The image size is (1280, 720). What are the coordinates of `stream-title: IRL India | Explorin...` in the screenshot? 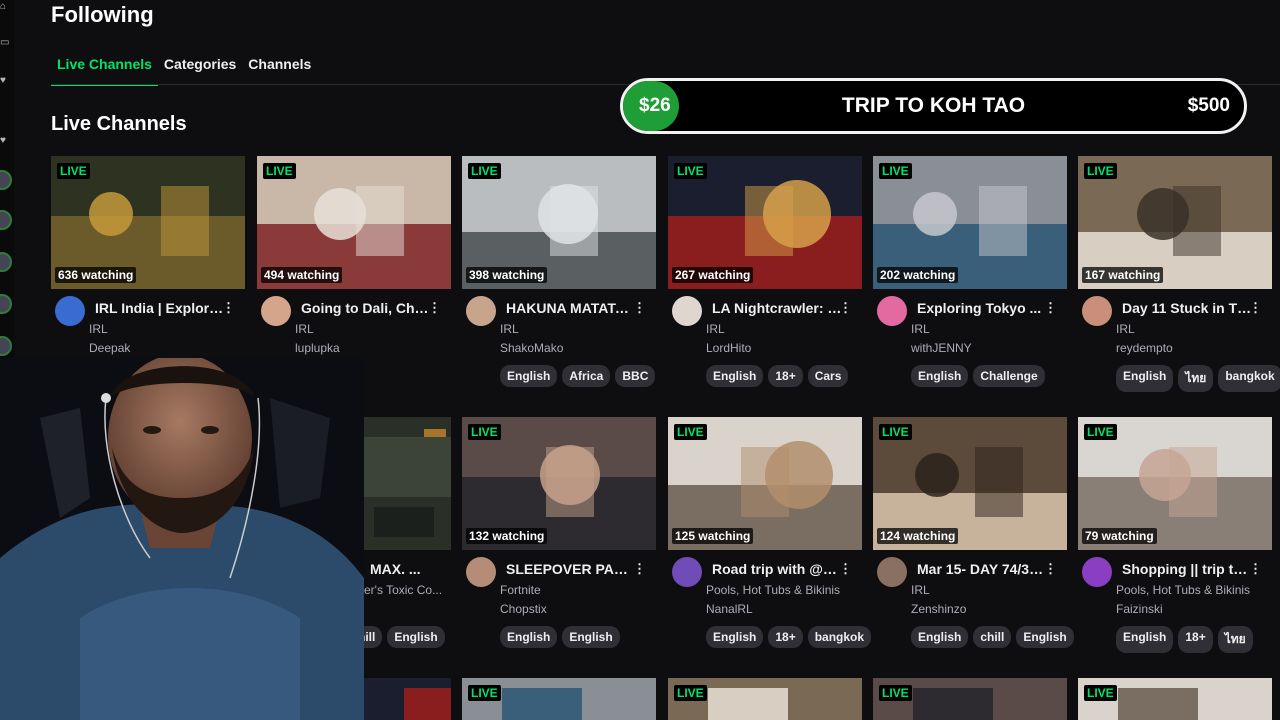 It's located at (160, 308).